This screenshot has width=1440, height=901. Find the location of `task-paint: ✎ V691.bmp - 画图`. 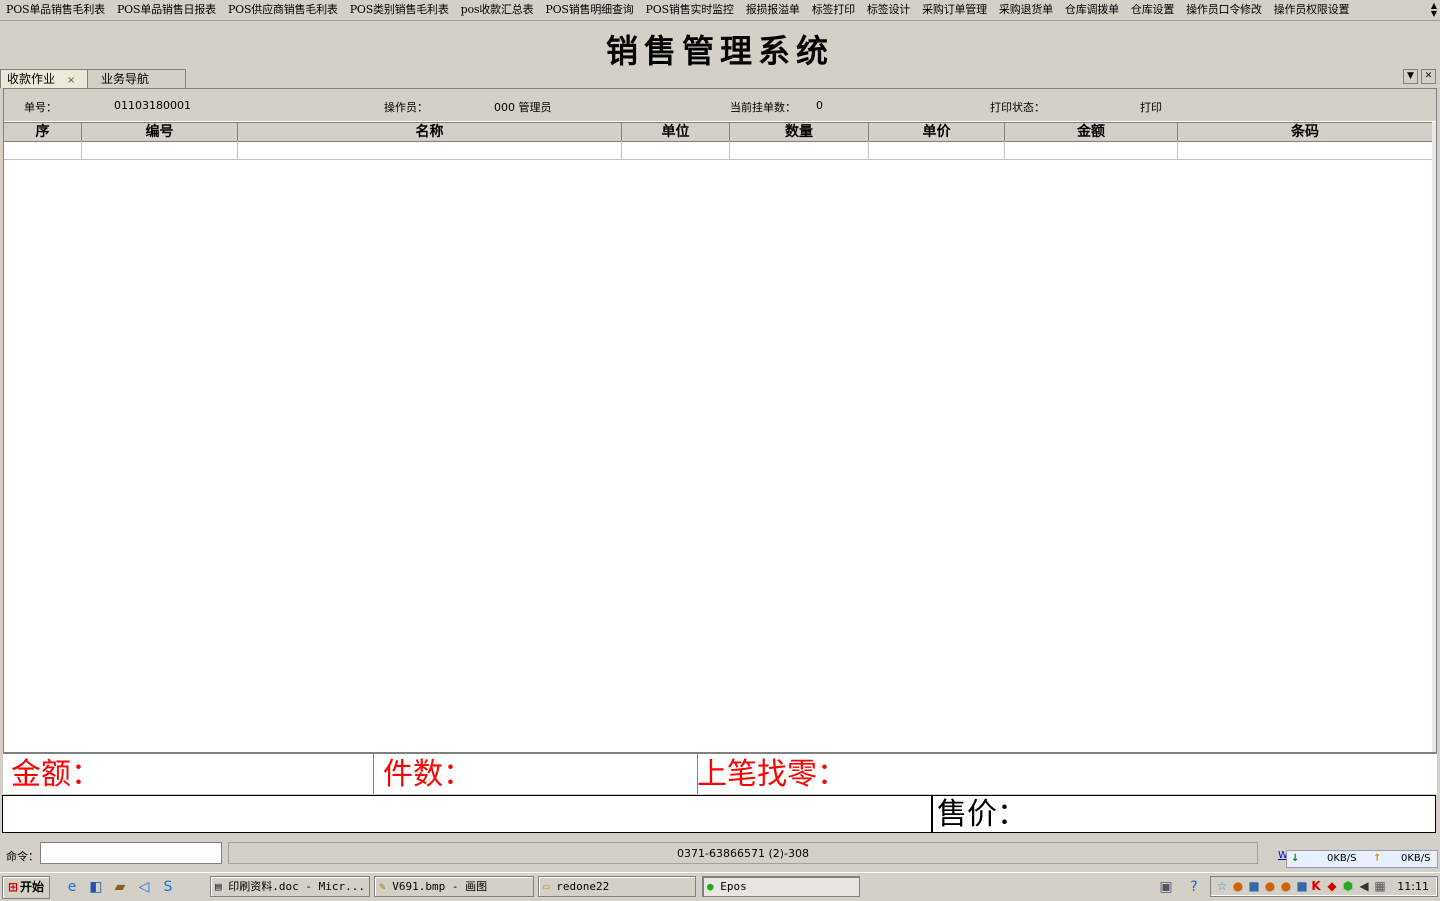

task-paint: ✎ V691.bmp - 画图 is located at coordinates (454, 886).